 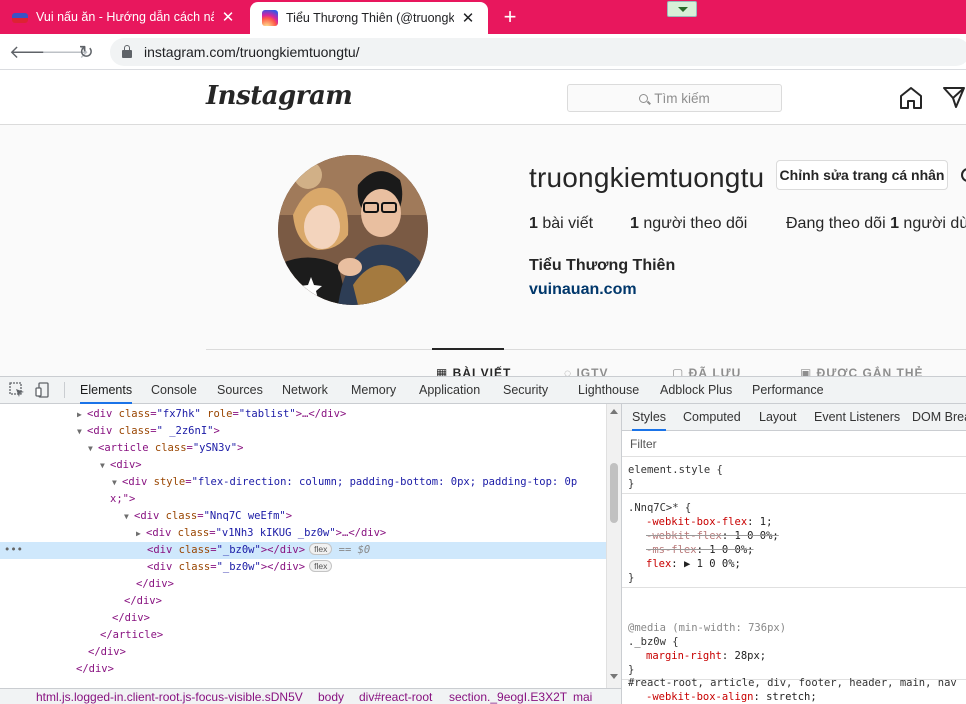 I want to click on scrollbar-thumb, so click(x=614, y=493).